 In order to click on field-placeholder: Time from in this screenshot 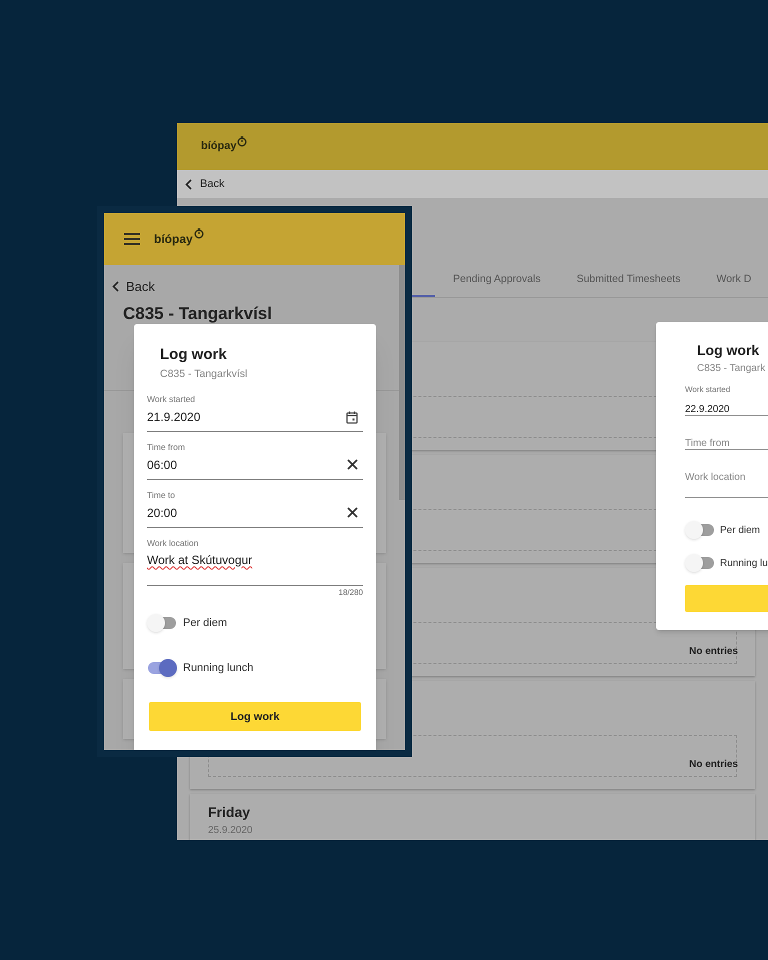, I will do `click(707, 443)`.